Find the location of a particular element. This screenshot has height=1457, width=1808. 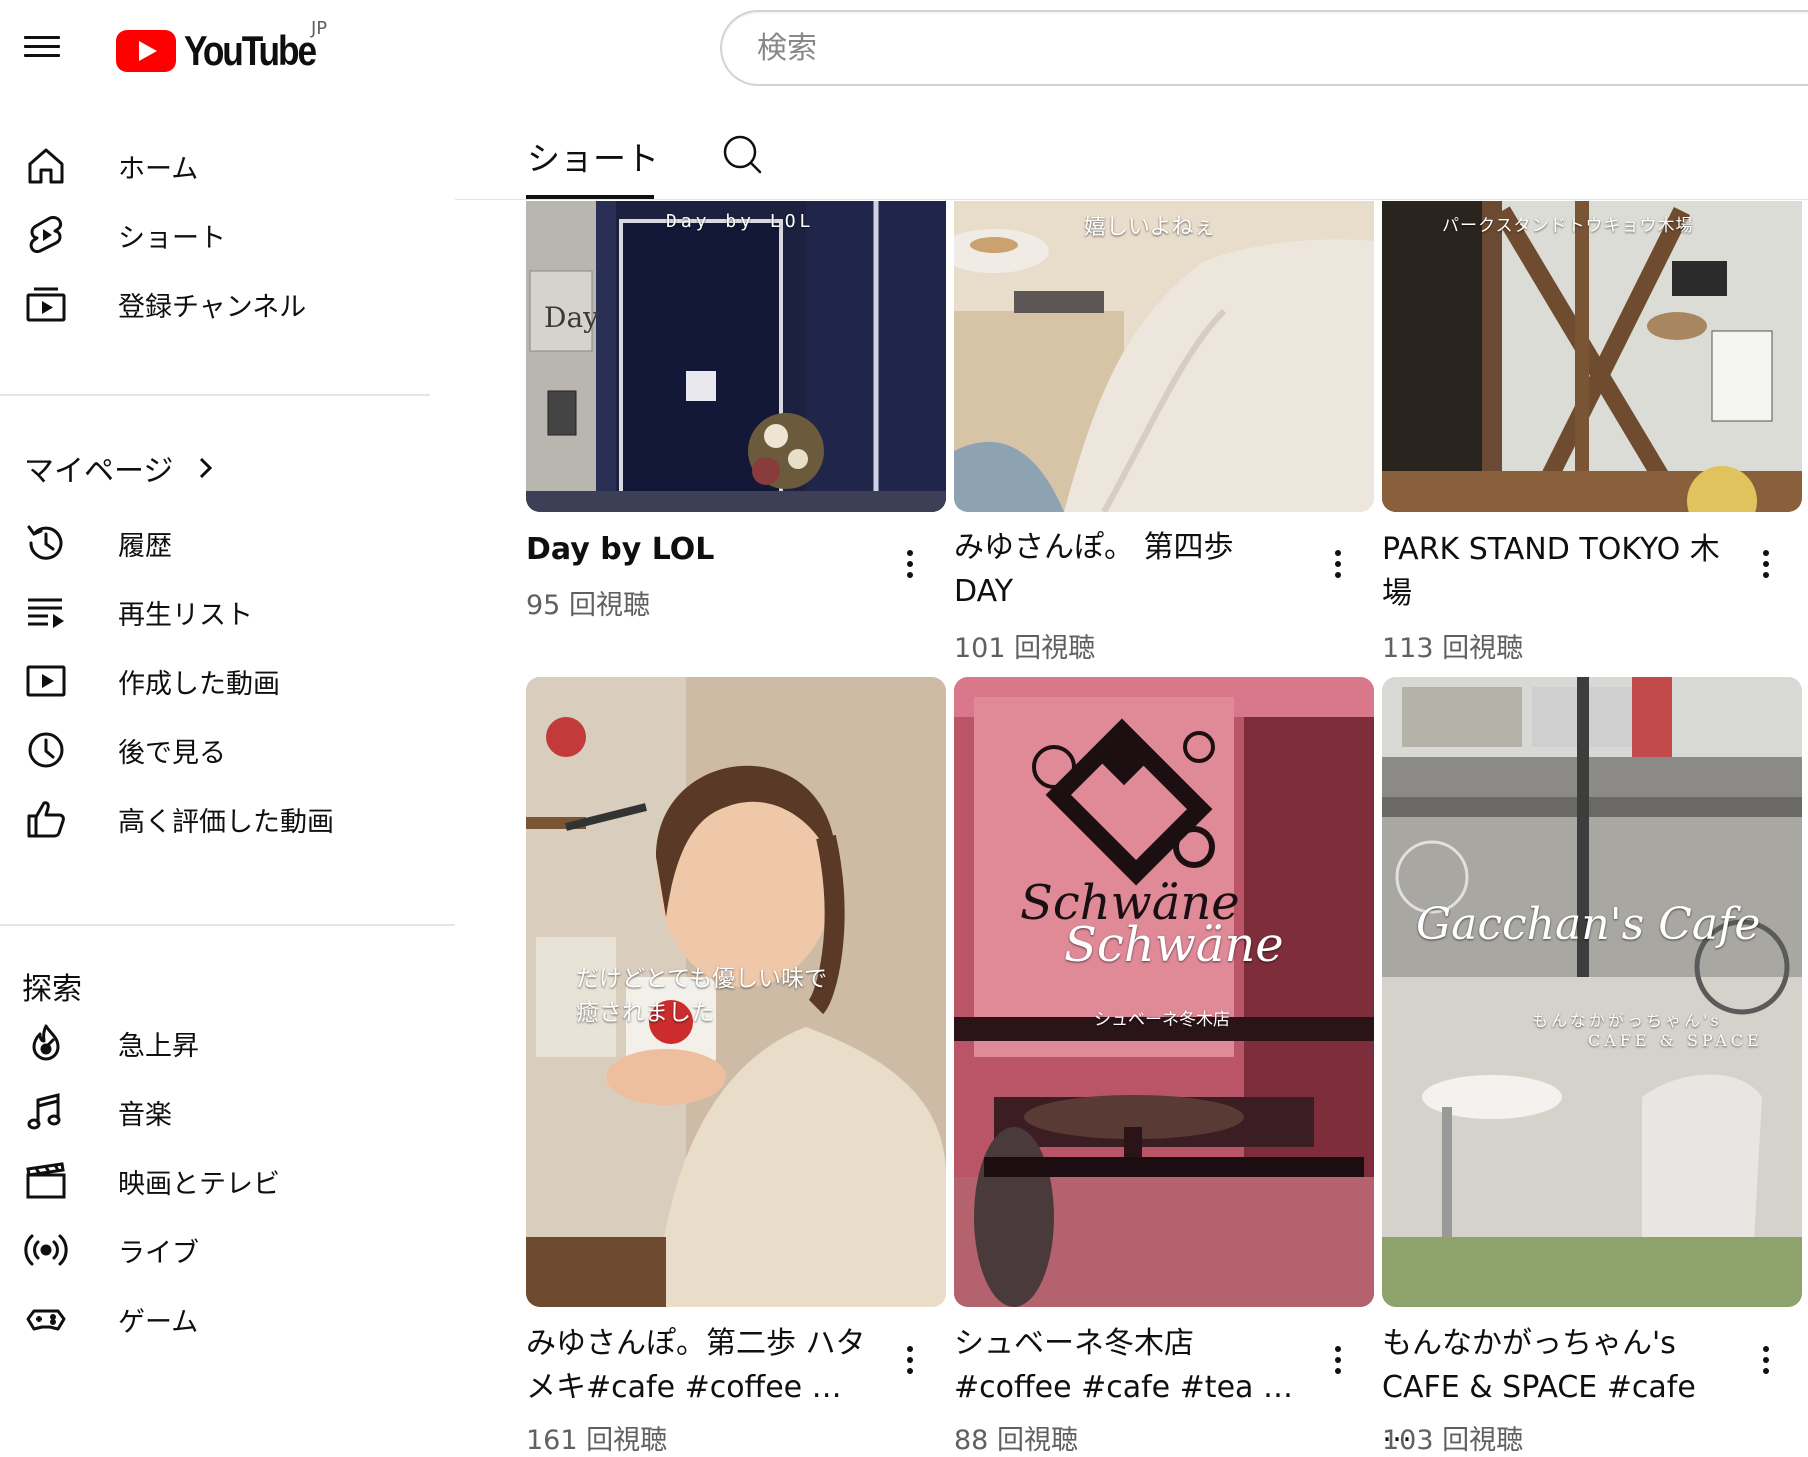

thumbnail-overlay-text: Day by LOL is located at coordinates (740, 221).